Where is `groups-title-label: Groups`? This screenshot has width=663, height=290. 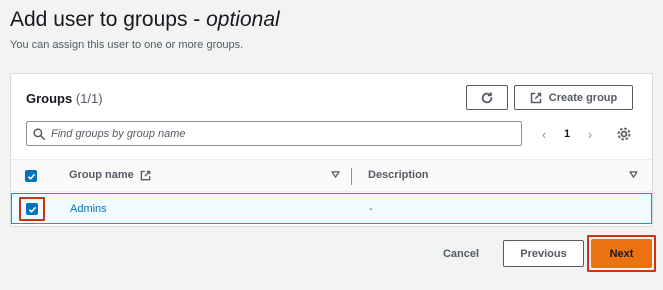
groups-title-label: Groups is located at coordinates (49, 98).